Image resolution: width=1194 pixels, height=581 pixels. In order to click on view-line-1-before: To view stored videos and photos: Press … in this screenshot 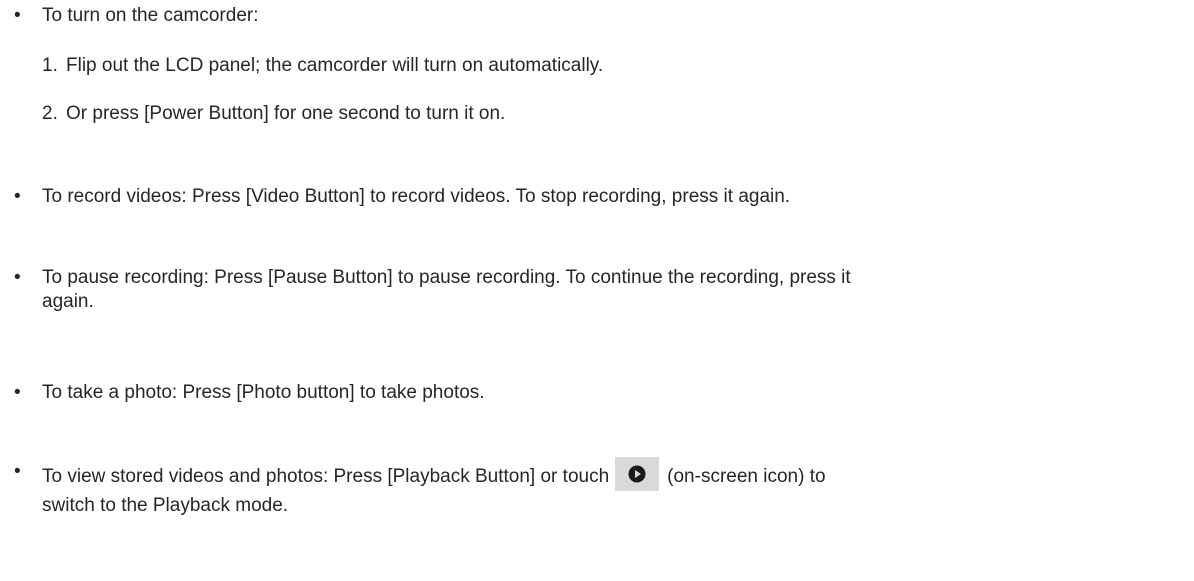, I will do `click(326, 477)`.